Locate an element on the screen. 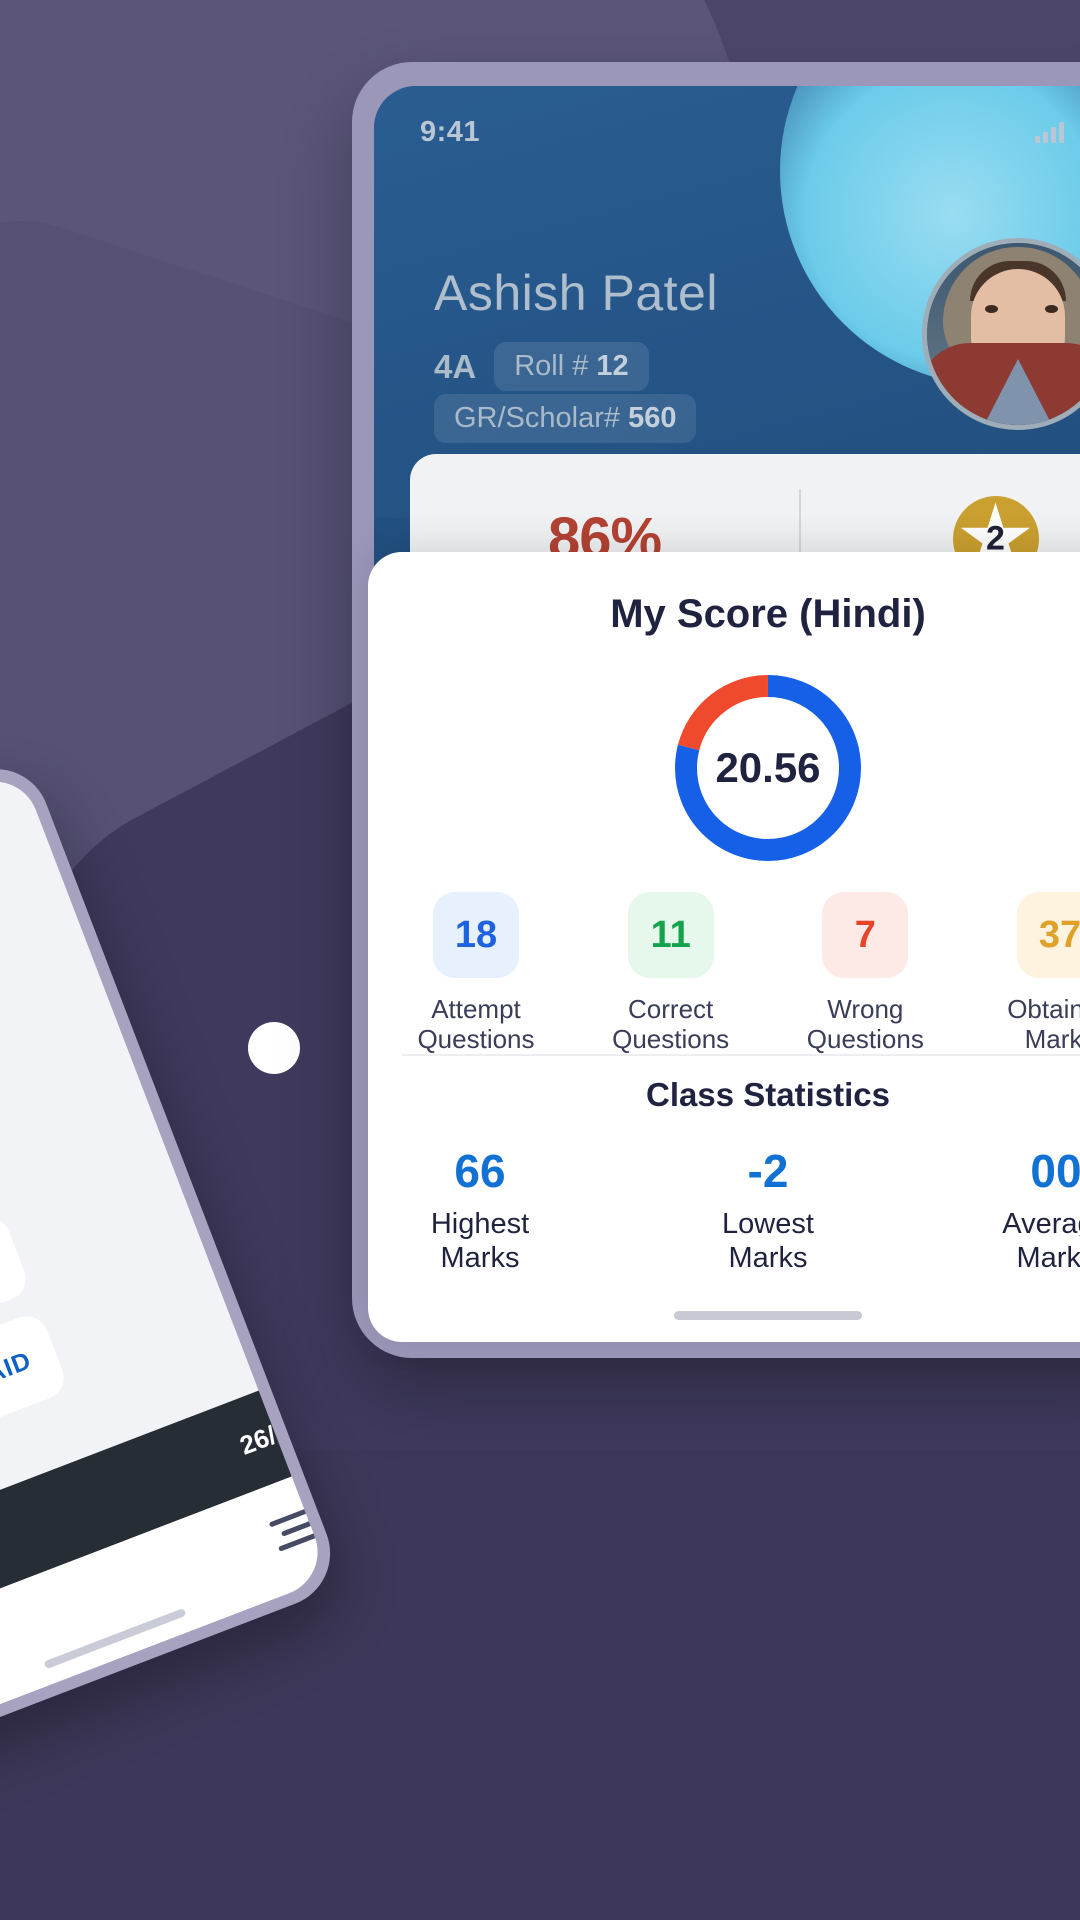 The image size is (1080, 1920). class-stat-value: 00 is located at coordinates (1055, 1171).